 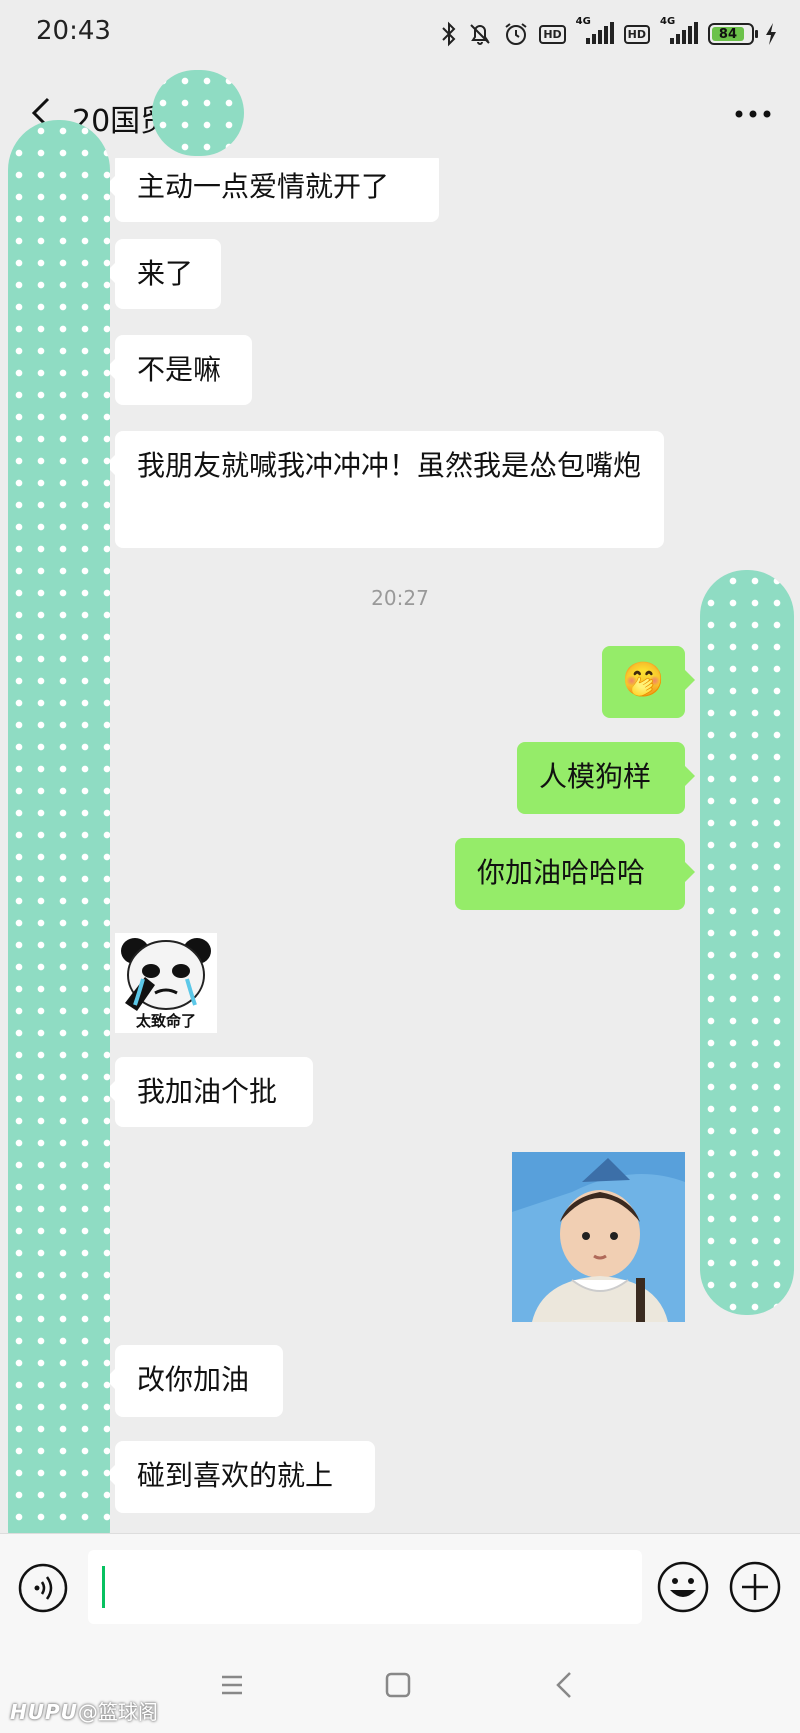 I want to click on hd-icon: HD, so click(x=552, y=34).